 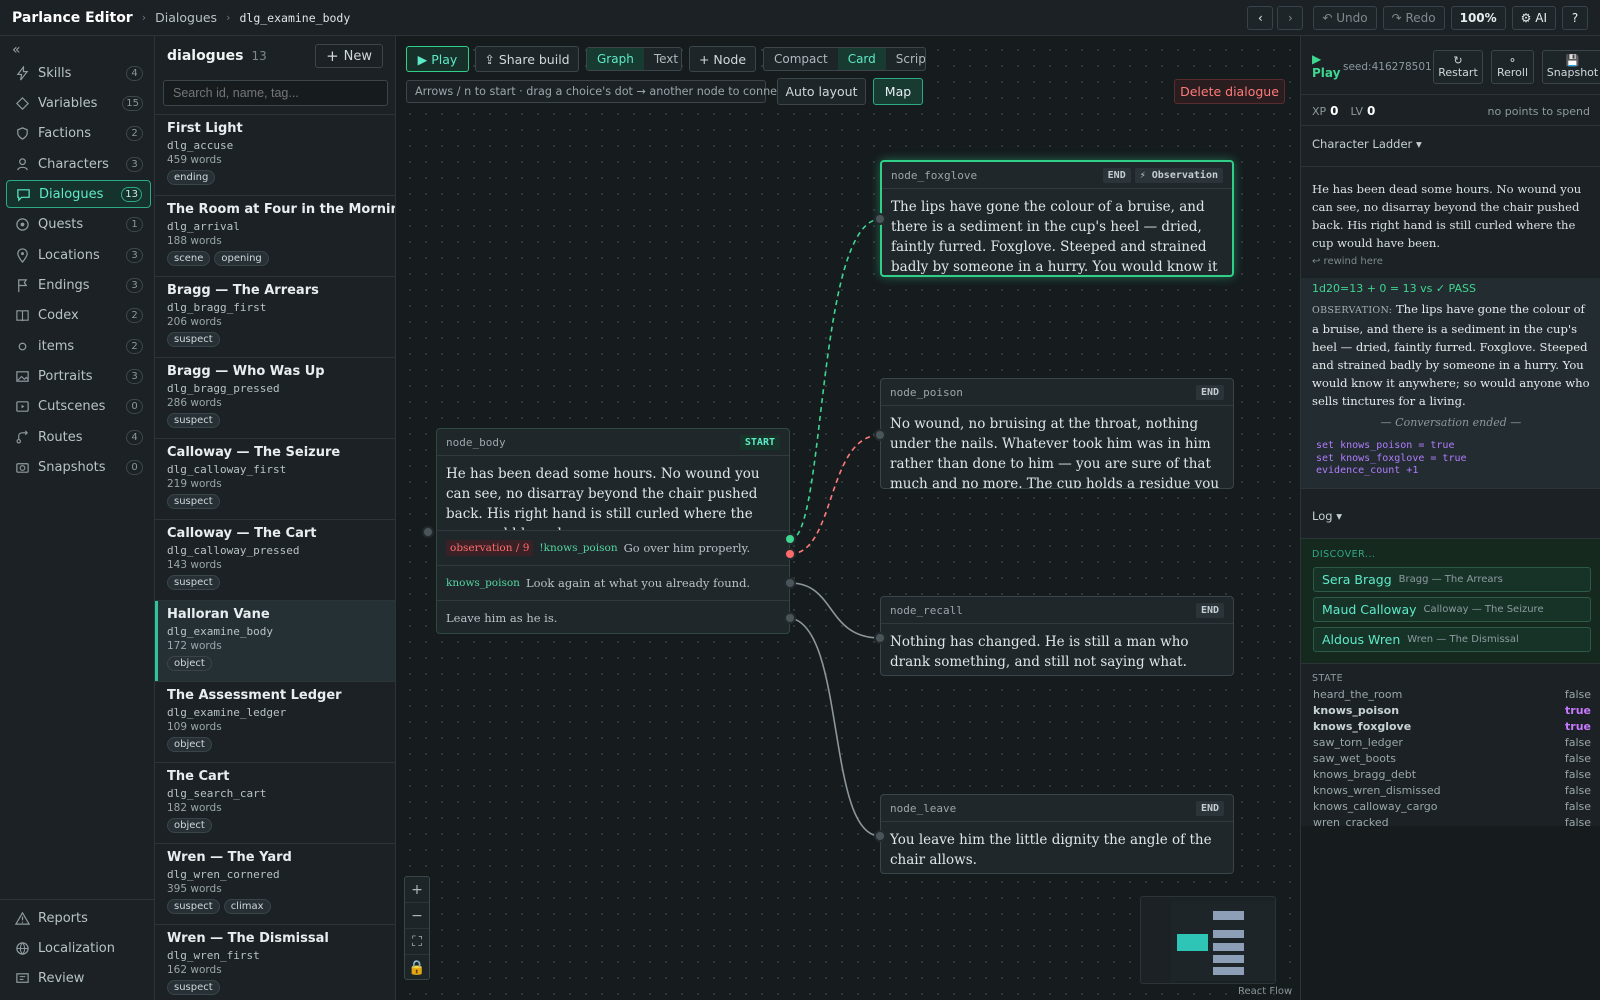 What do you see at coordinates (78, 133) in the screenshot?
I see `sidebar-item-factions: Factions 2` at bounding box center [78, 133].